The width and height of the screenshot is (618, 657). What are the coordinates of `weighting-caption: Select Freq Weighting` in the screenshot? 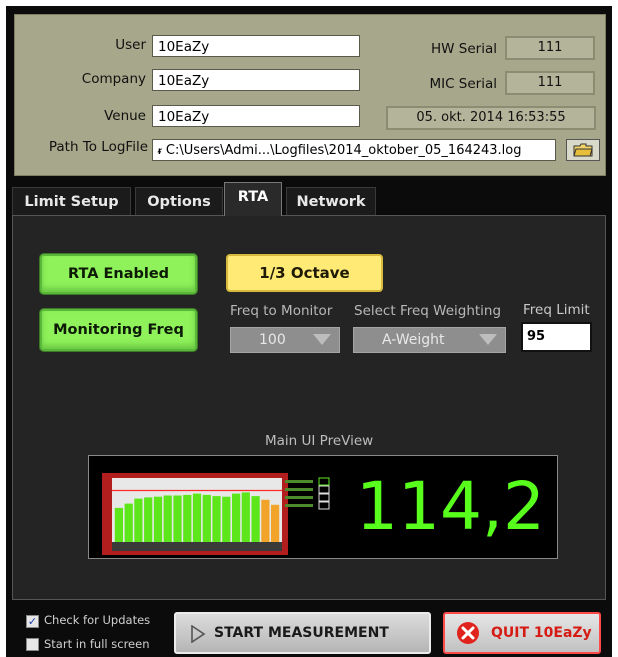 It's located at (428, 311).